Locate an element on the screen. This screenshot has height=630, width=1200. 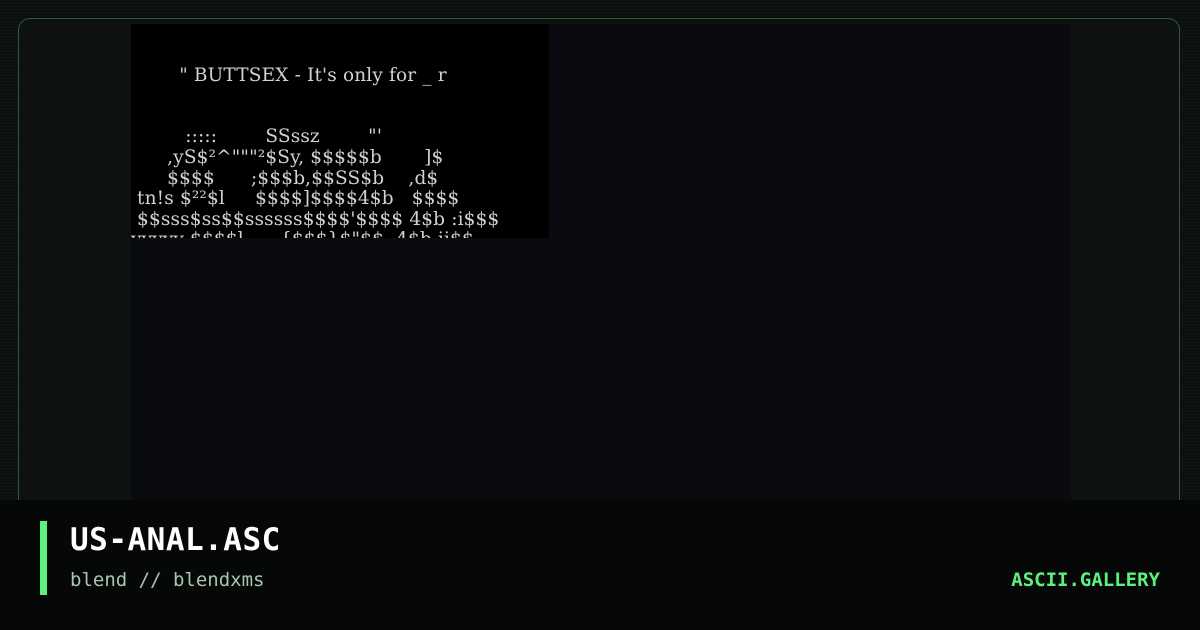
site-brand: ASCII.GALLERY is located at coordinates (1085, 580).